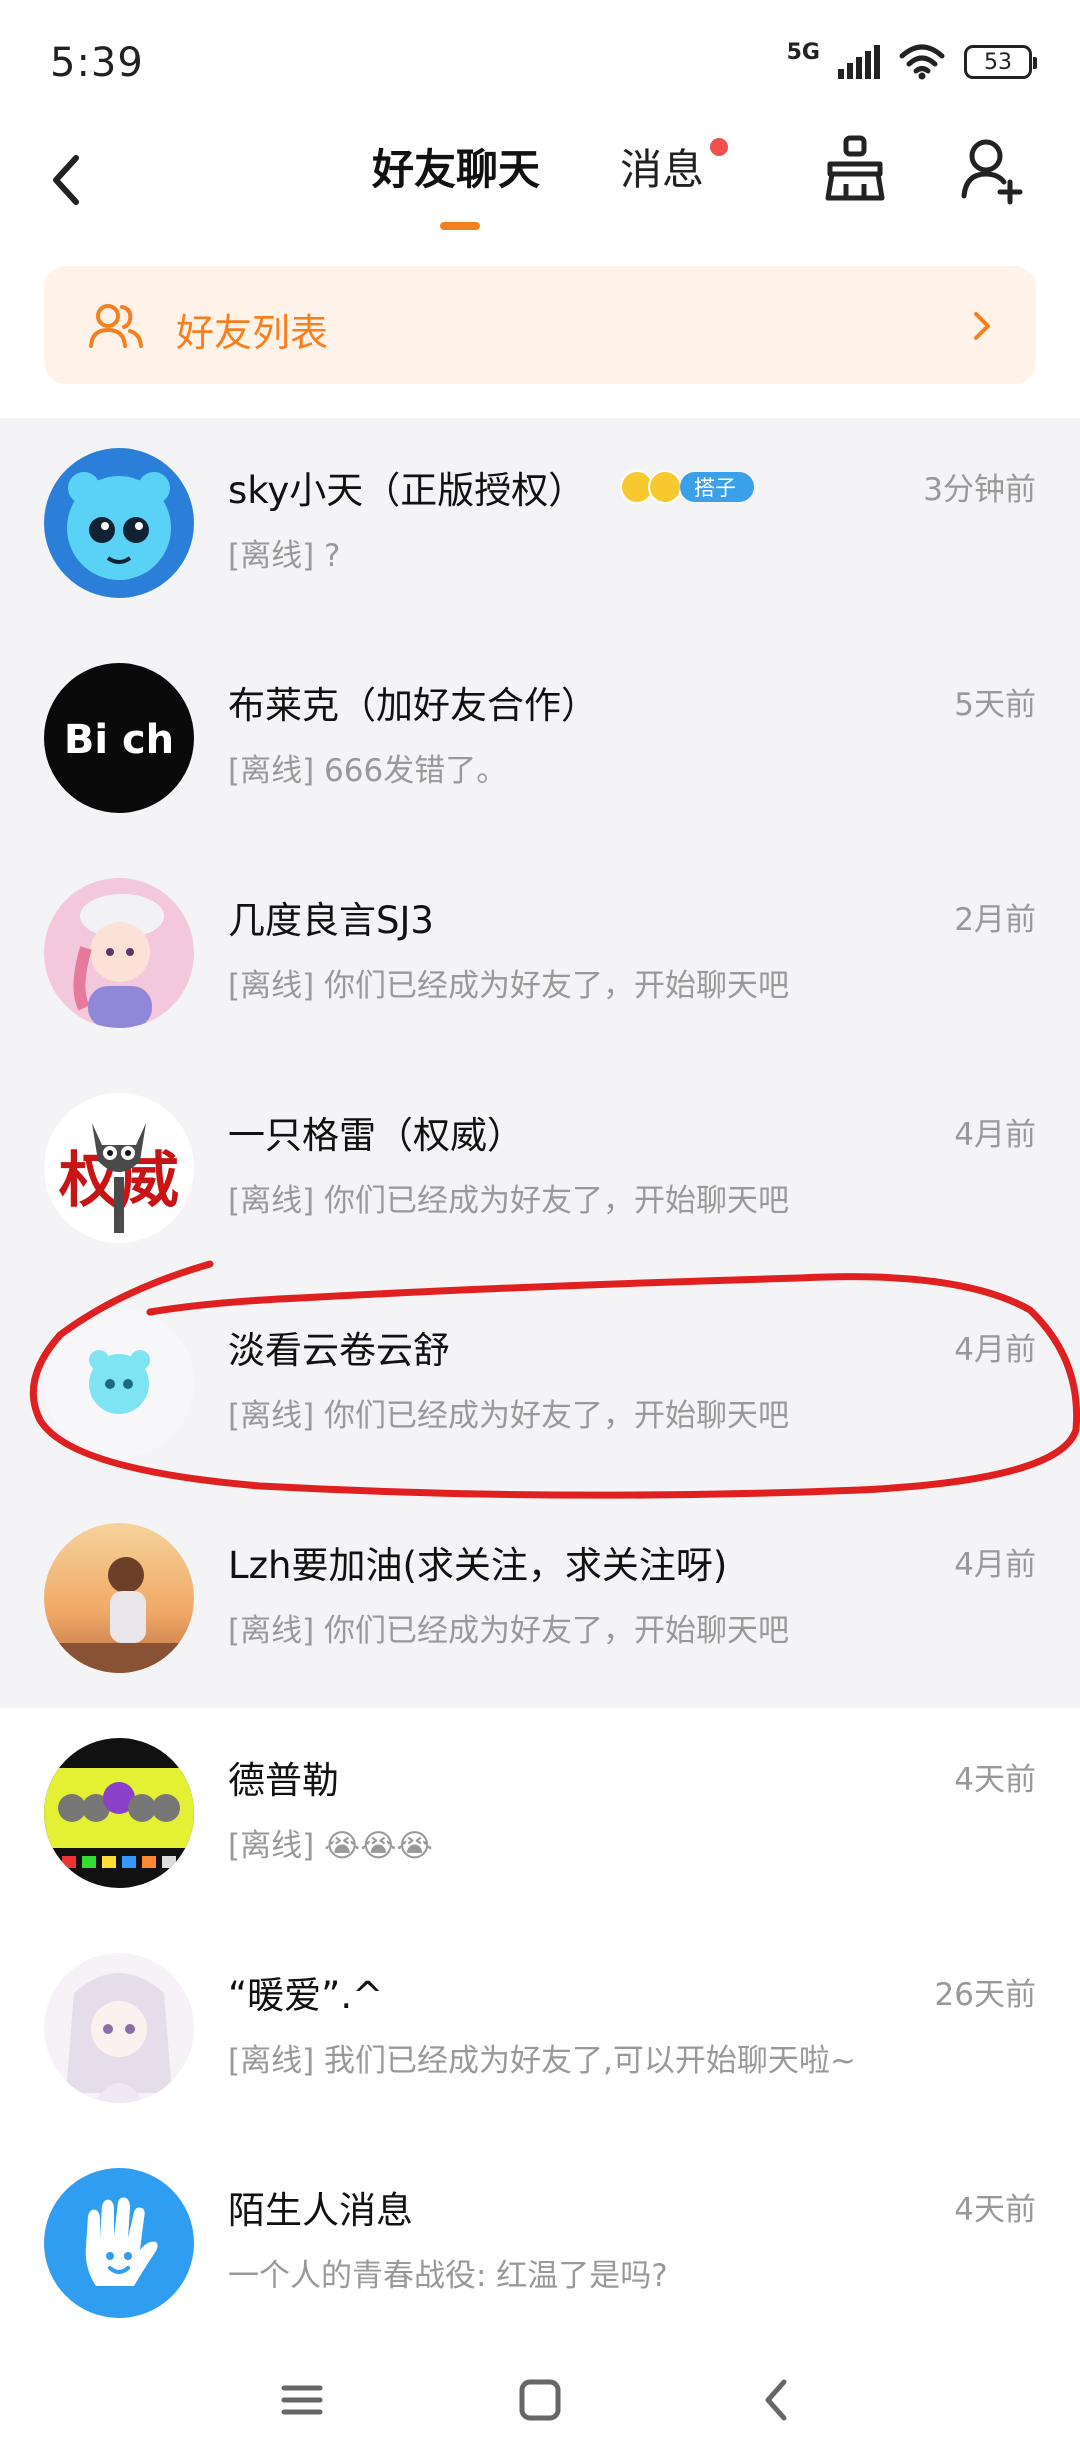  What do you see at coordinates (116, 326) in the screenshot?
I see `friends-icon` at bounding box center [116, 326].